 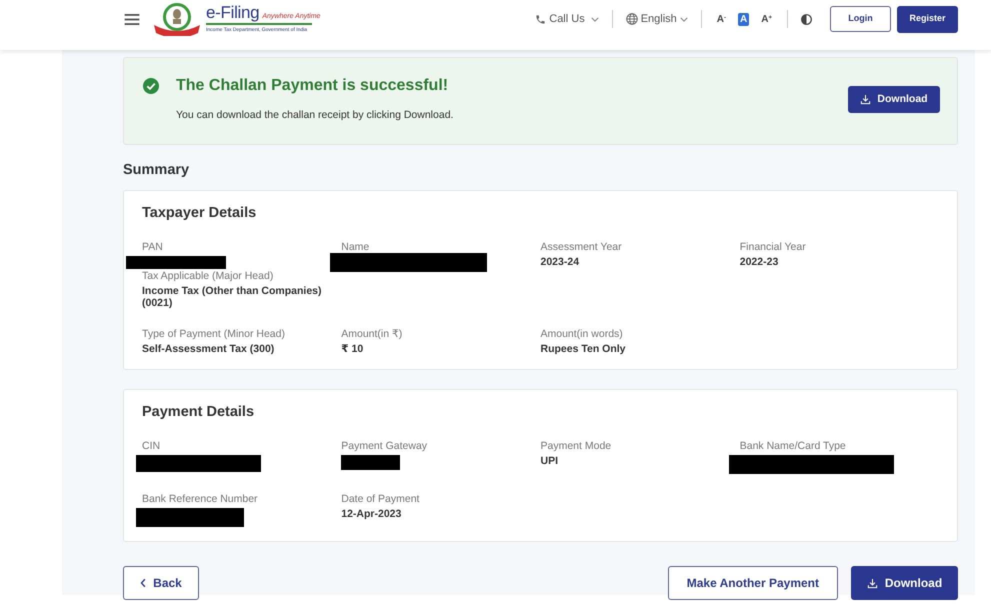 What do you see at coordinates (927, 19) in the screenshot?
I see `register-button: Register` at bounding box center [927, 19].